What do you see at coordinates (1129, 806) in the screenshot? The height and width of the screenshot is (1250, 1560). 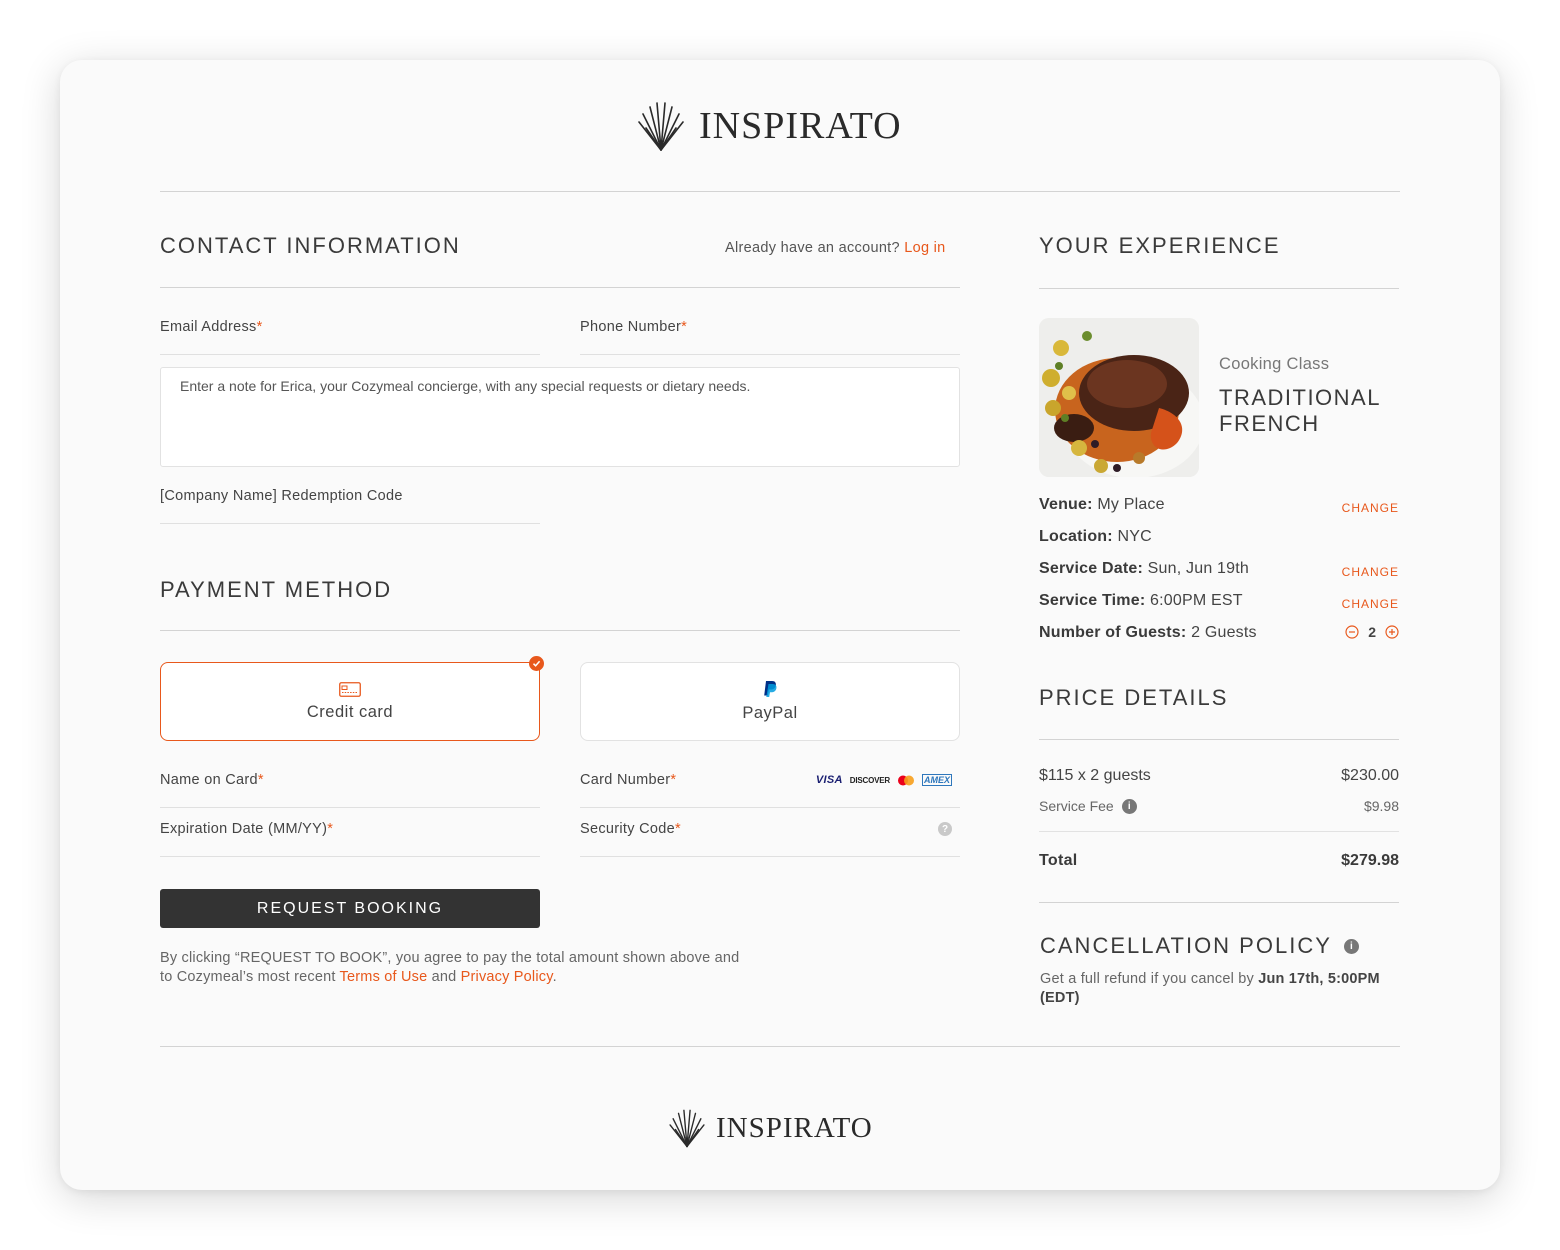 I see `fee-info-icon: i` at bounding box center [1129, 806].